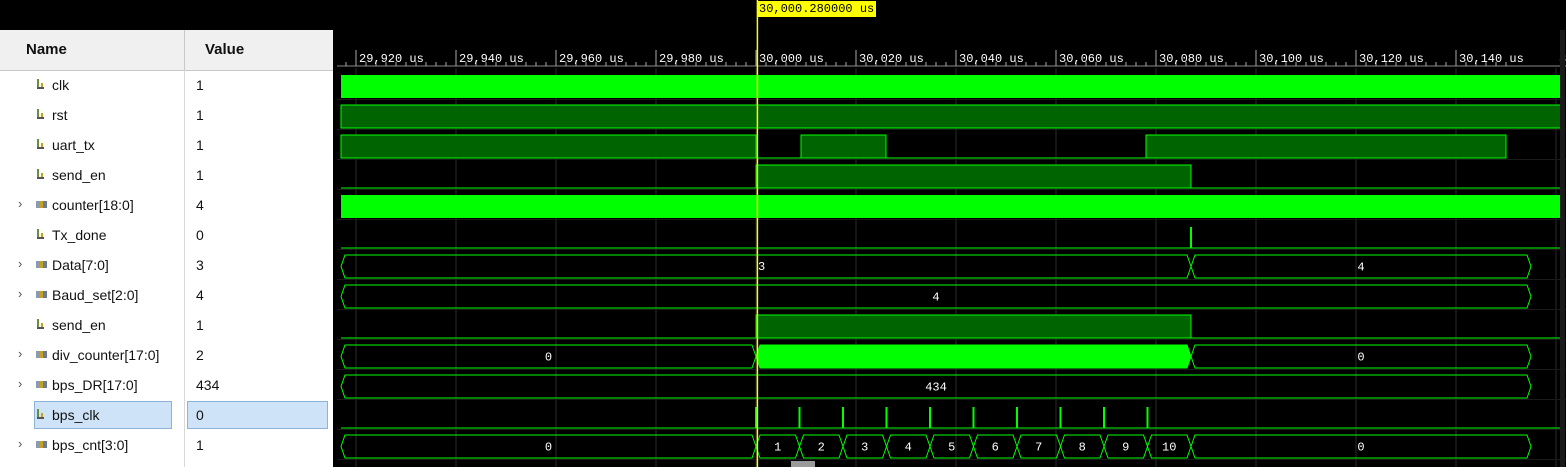 This screenshot has height=467, width=1566. I want to click on time-tick-label: 29,960 us, so click(591, 59).